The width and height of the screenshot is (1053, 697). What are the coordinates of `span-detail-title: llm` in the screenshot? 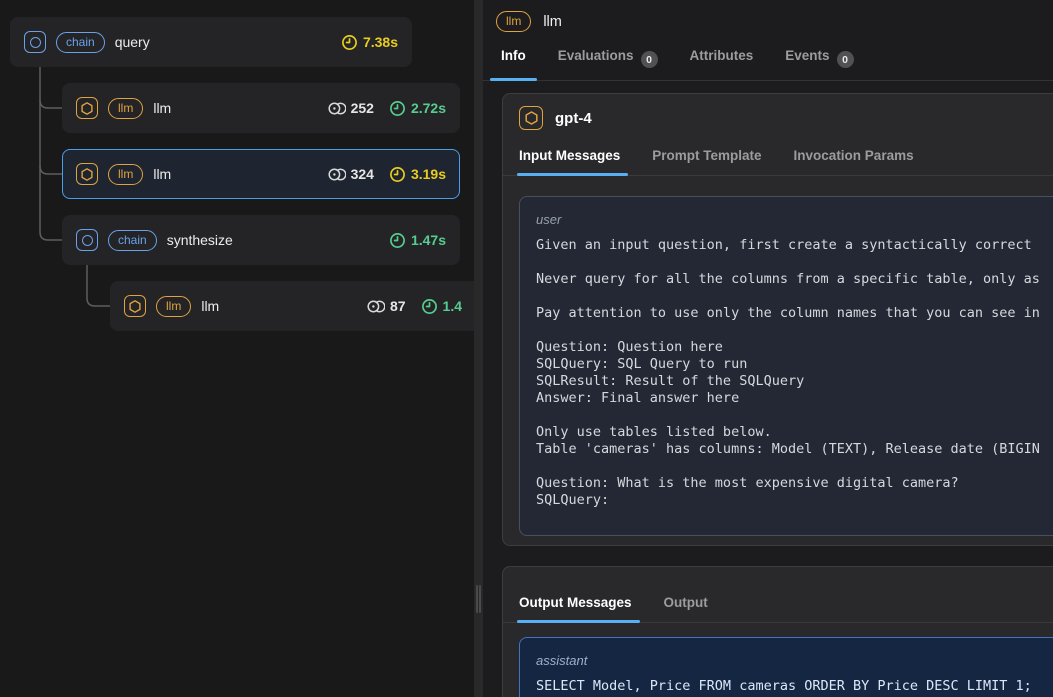 It's located at (552, 21).